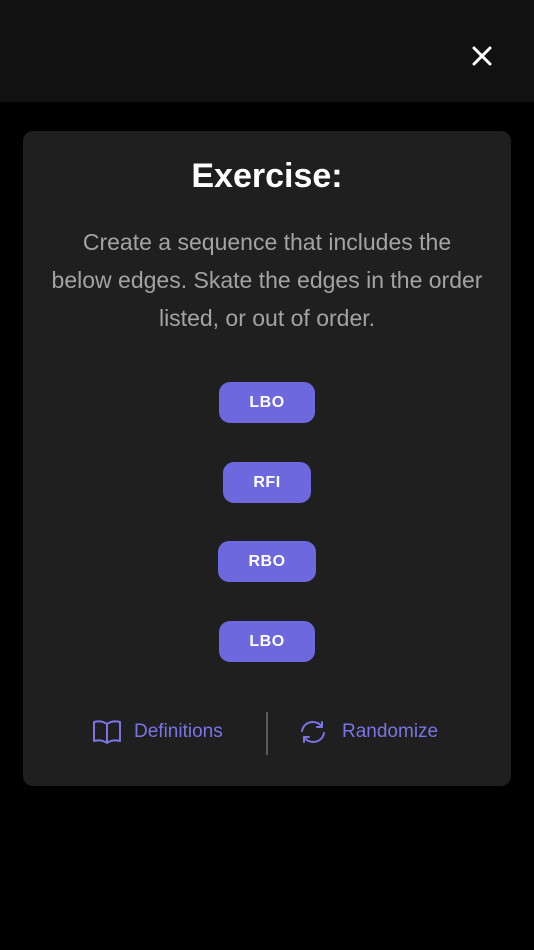  I want to click on edge-chip-2: RFI, so click(267, 482).